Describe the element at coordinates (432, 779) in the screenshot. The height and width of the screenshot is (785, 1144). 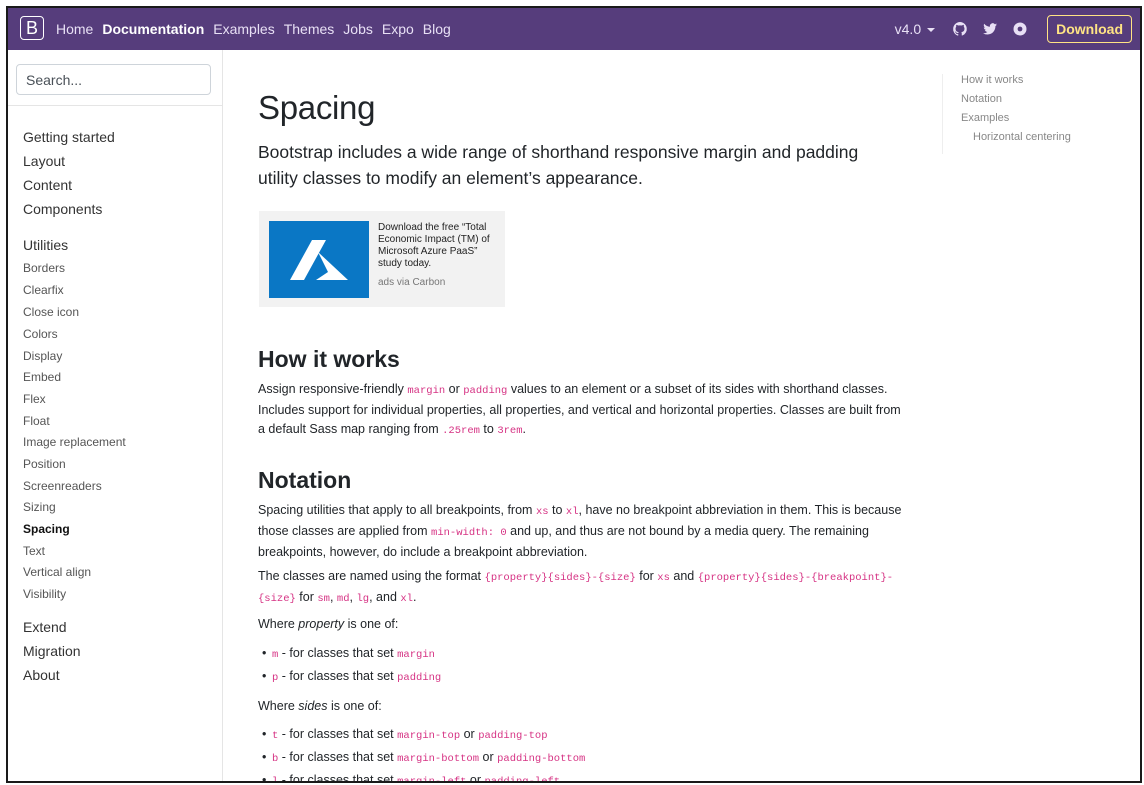
I see `code-value: margin-left` at that location.